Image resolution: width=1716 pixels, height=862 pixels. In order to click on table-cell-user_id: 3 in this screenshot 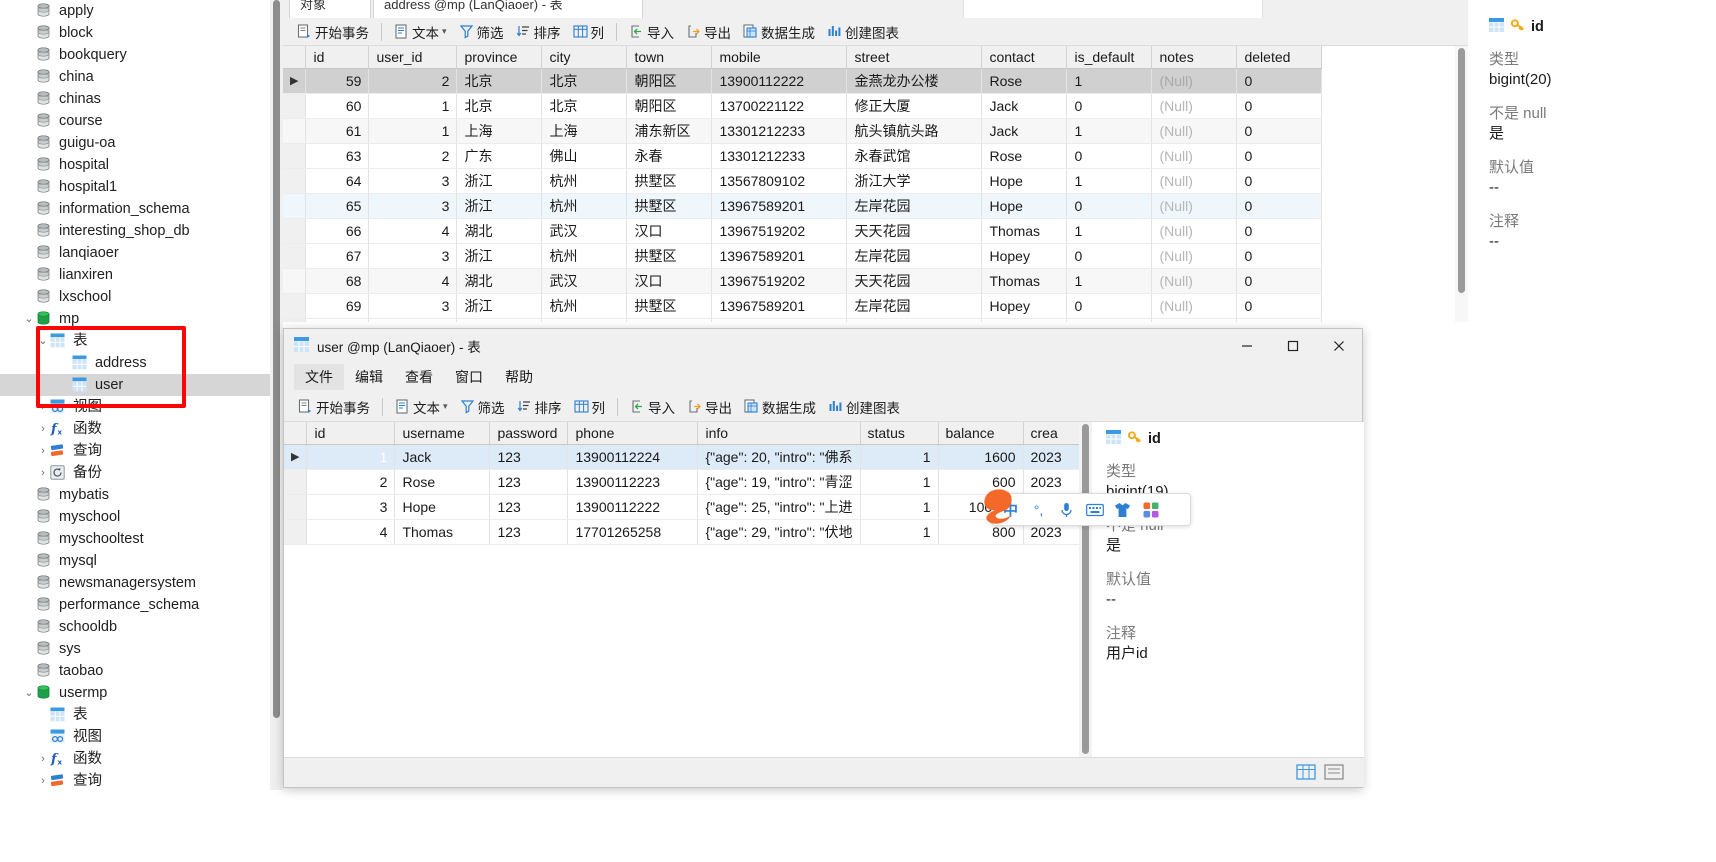, I will do `click(413, 306)`.